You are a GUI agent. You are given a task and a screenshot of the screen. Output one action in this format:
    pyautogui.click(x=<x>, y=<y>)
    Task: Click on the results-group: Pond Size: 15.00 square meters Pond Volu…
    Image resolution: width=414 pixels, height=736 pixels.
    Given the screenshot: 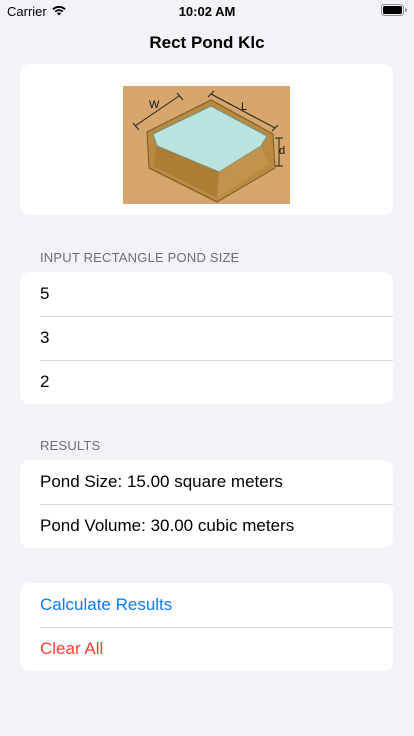 What is the action you would take?
    pyautogui.click(x=206, y=504)
    